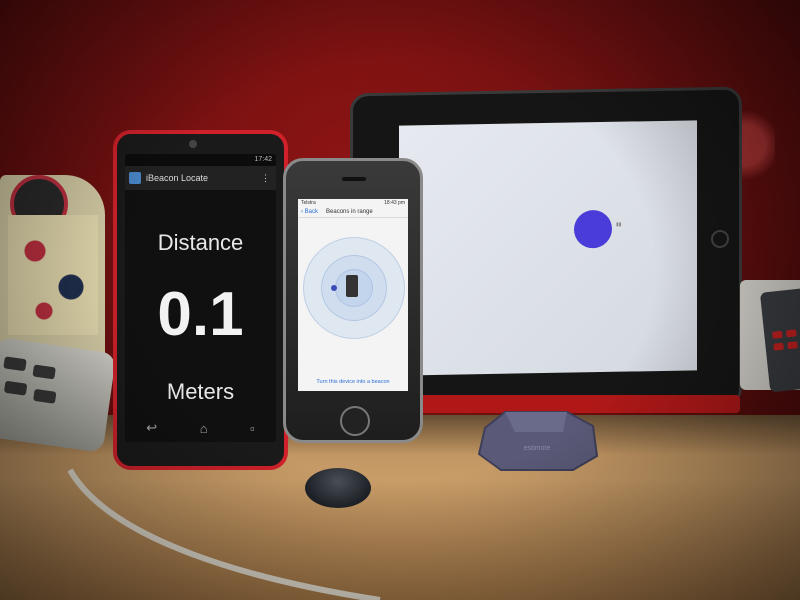 This screenshot has width=800, height=600. I want to click on iphone-status-bar: Telstra 18:43 pm, so click(353, 203).